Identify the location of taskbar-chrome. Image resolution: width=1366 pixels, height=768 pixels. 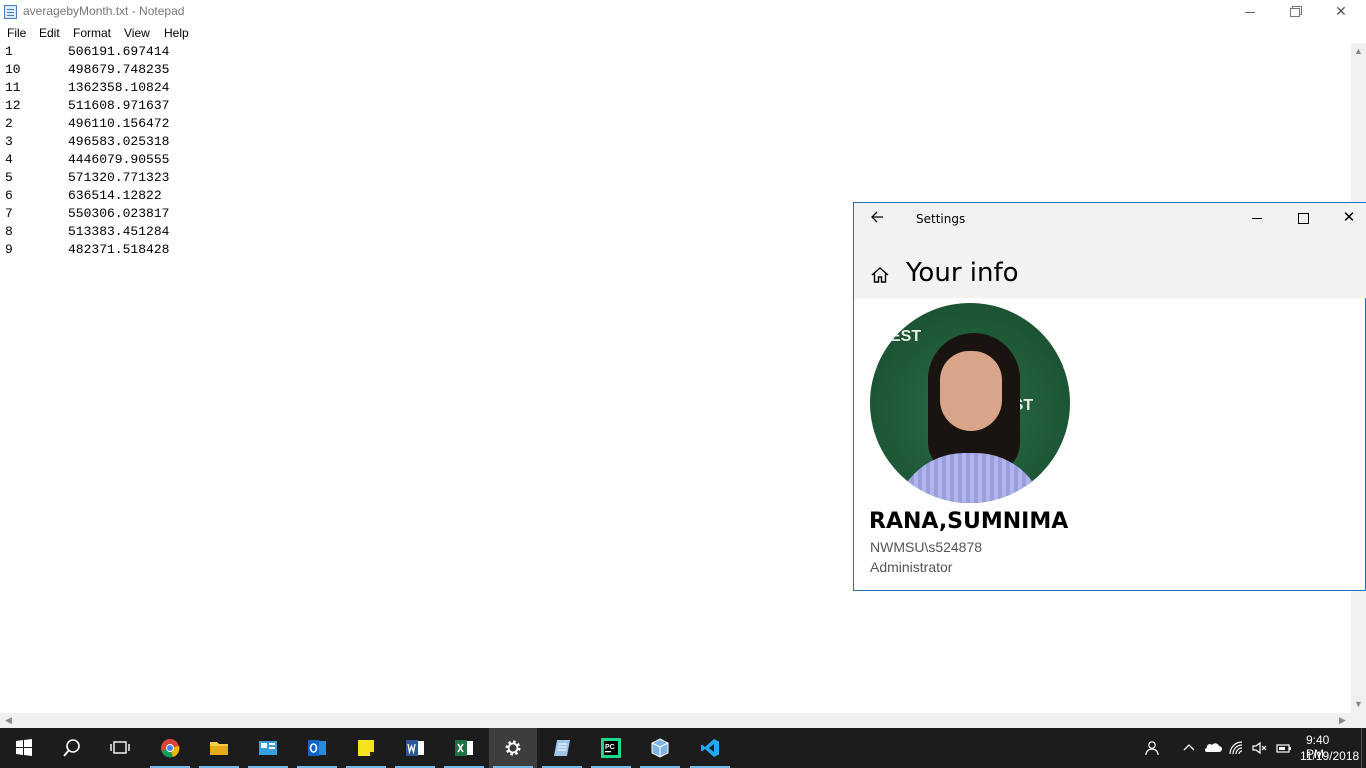
(170, 748).